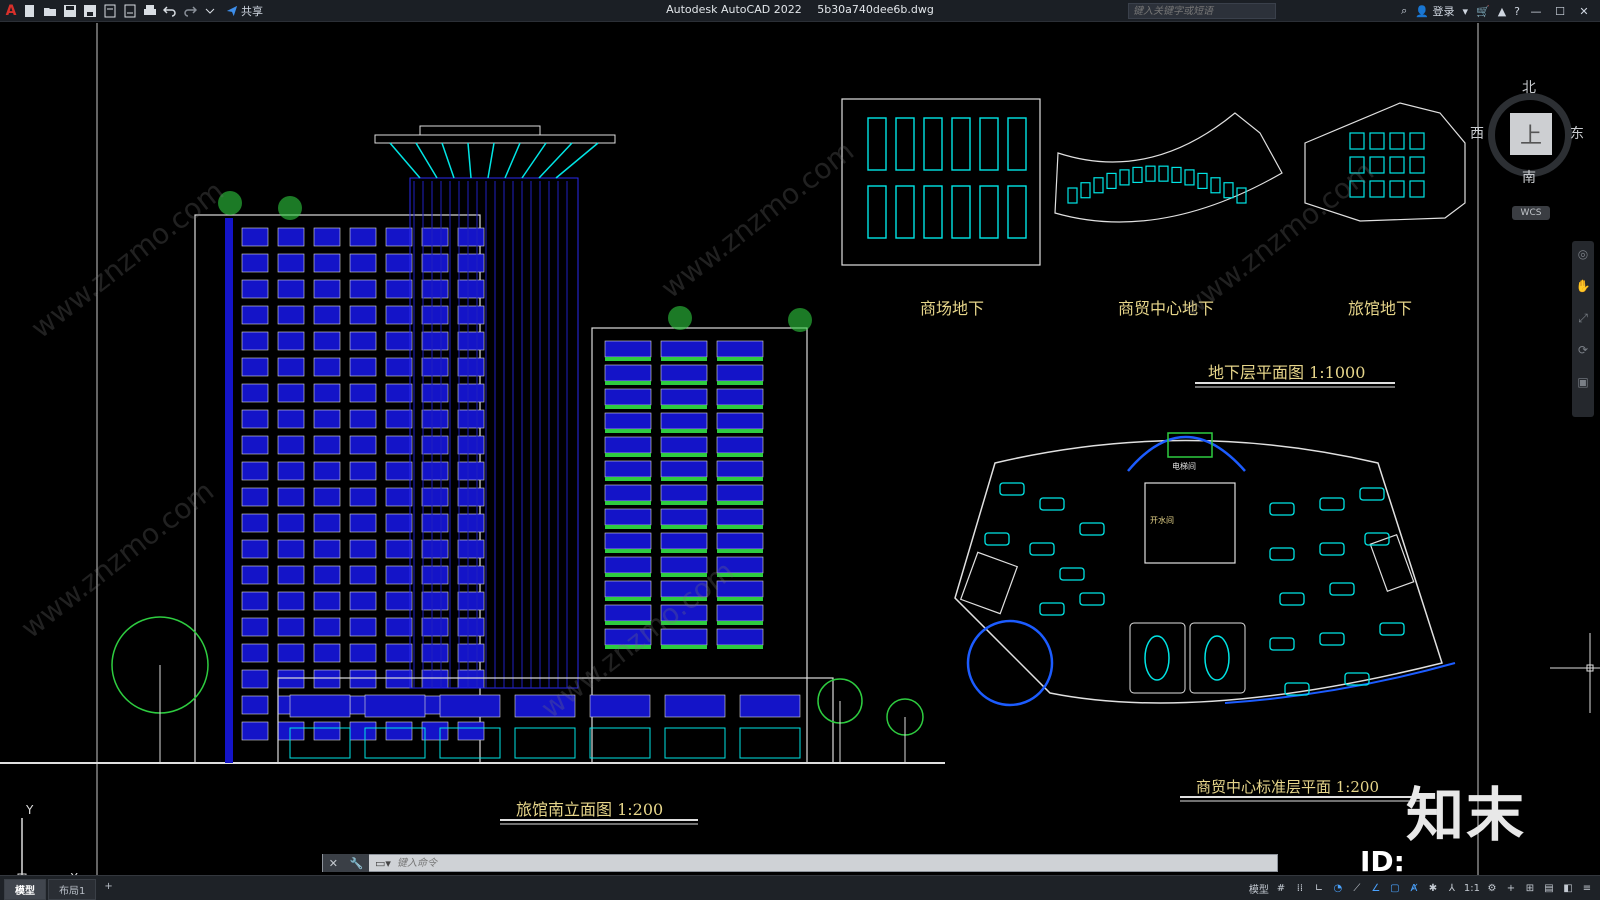 The width and height of the screenshot is (1600, 900). I want to click on command-line-controls: ✕ 🔧, so click(346, 863).